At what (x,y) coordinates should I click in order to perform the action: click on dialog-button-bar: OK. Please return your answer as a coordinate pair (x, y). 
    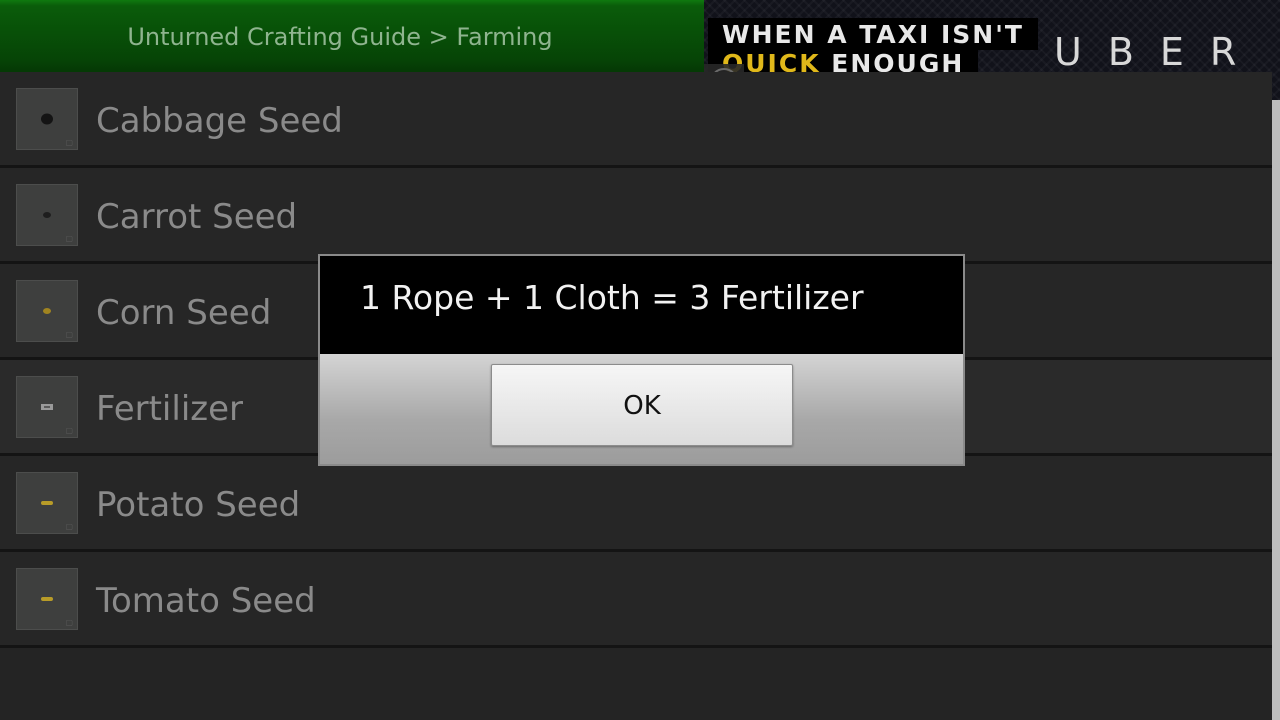
    Looking at the image, I should click on (641, 409).